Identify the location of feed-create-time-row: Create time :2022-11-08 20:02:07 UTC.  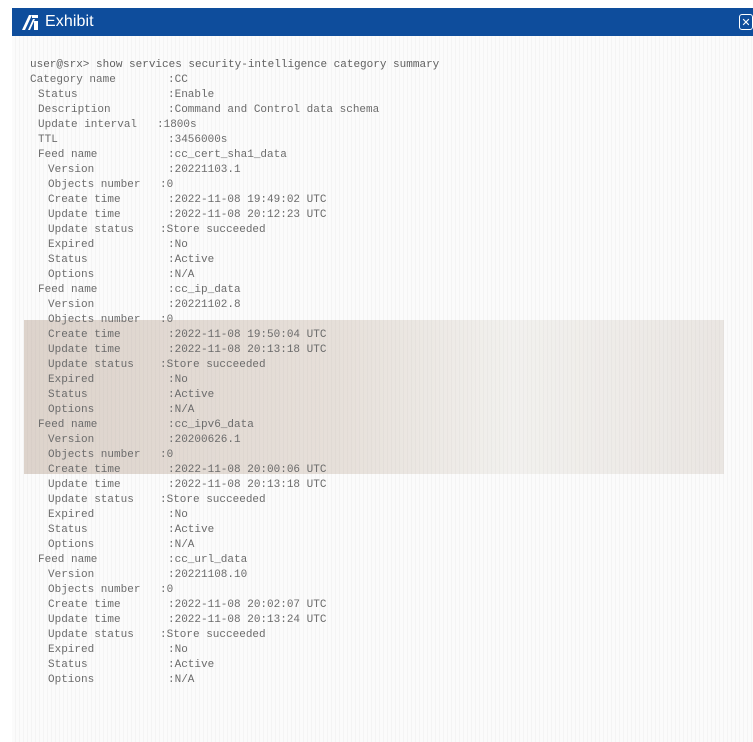
(187, 605).